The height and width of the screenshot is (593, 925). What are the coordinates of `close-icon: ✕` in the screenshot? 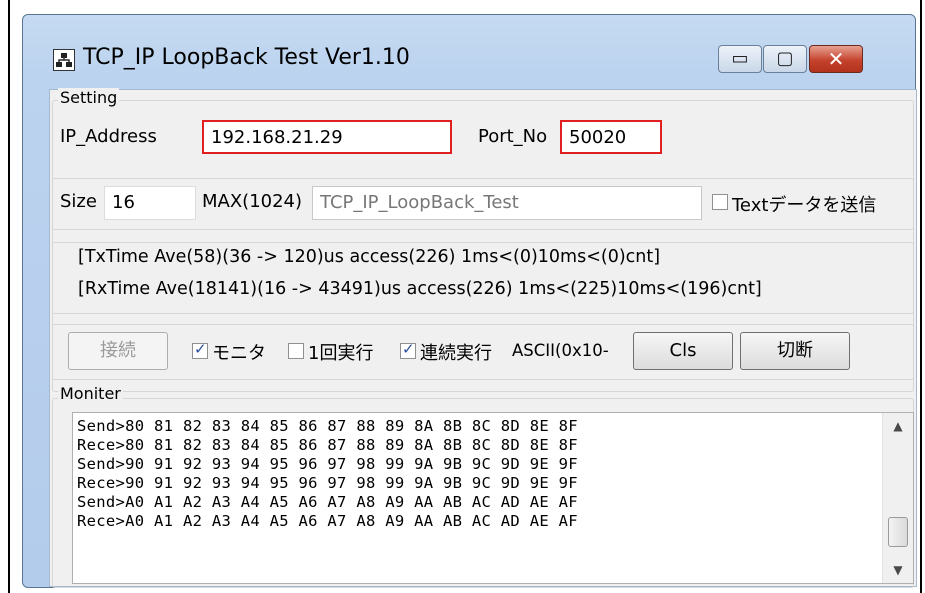 It's located at (836, 59).